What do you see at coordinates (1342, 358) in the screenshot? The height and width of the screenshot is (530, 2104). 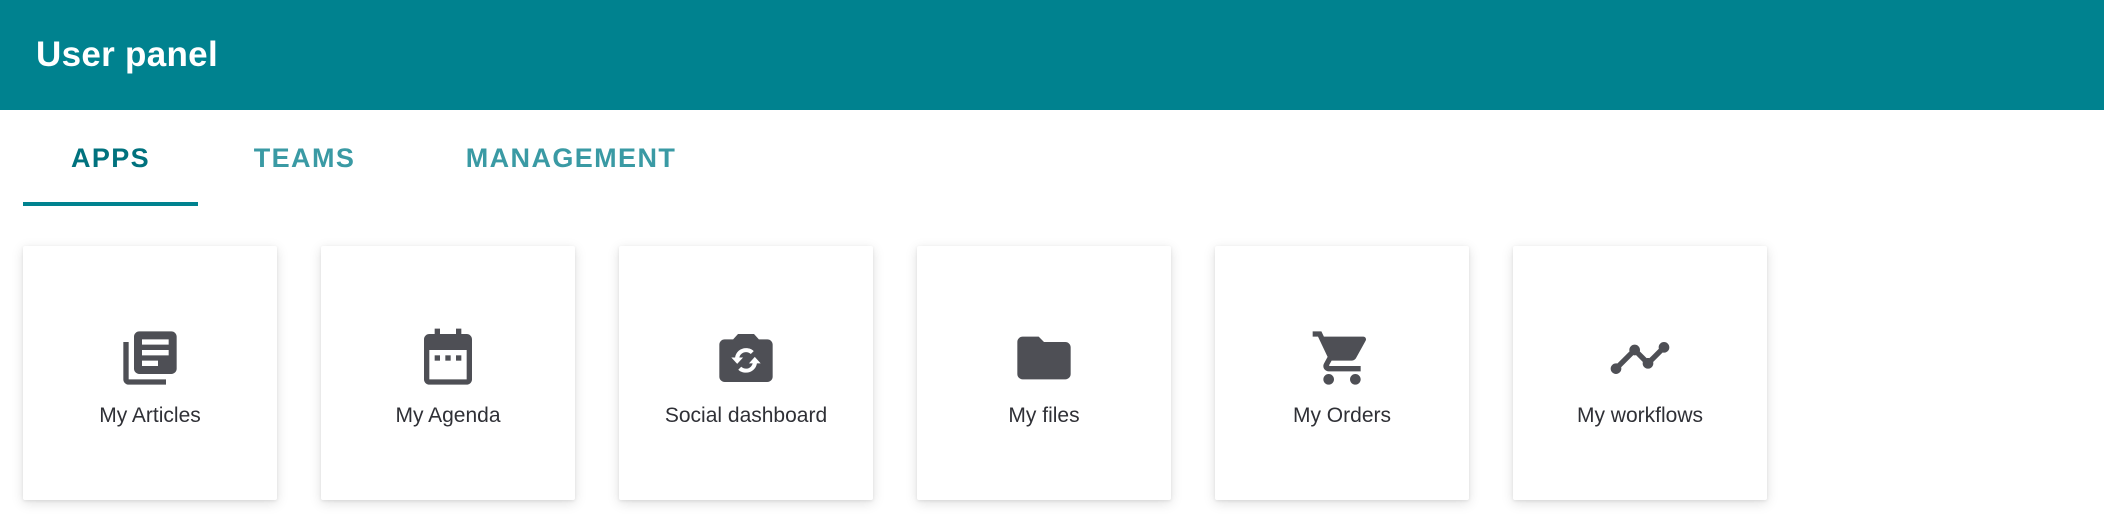 I see `cart-icon` at bounding box center [1342, 358].